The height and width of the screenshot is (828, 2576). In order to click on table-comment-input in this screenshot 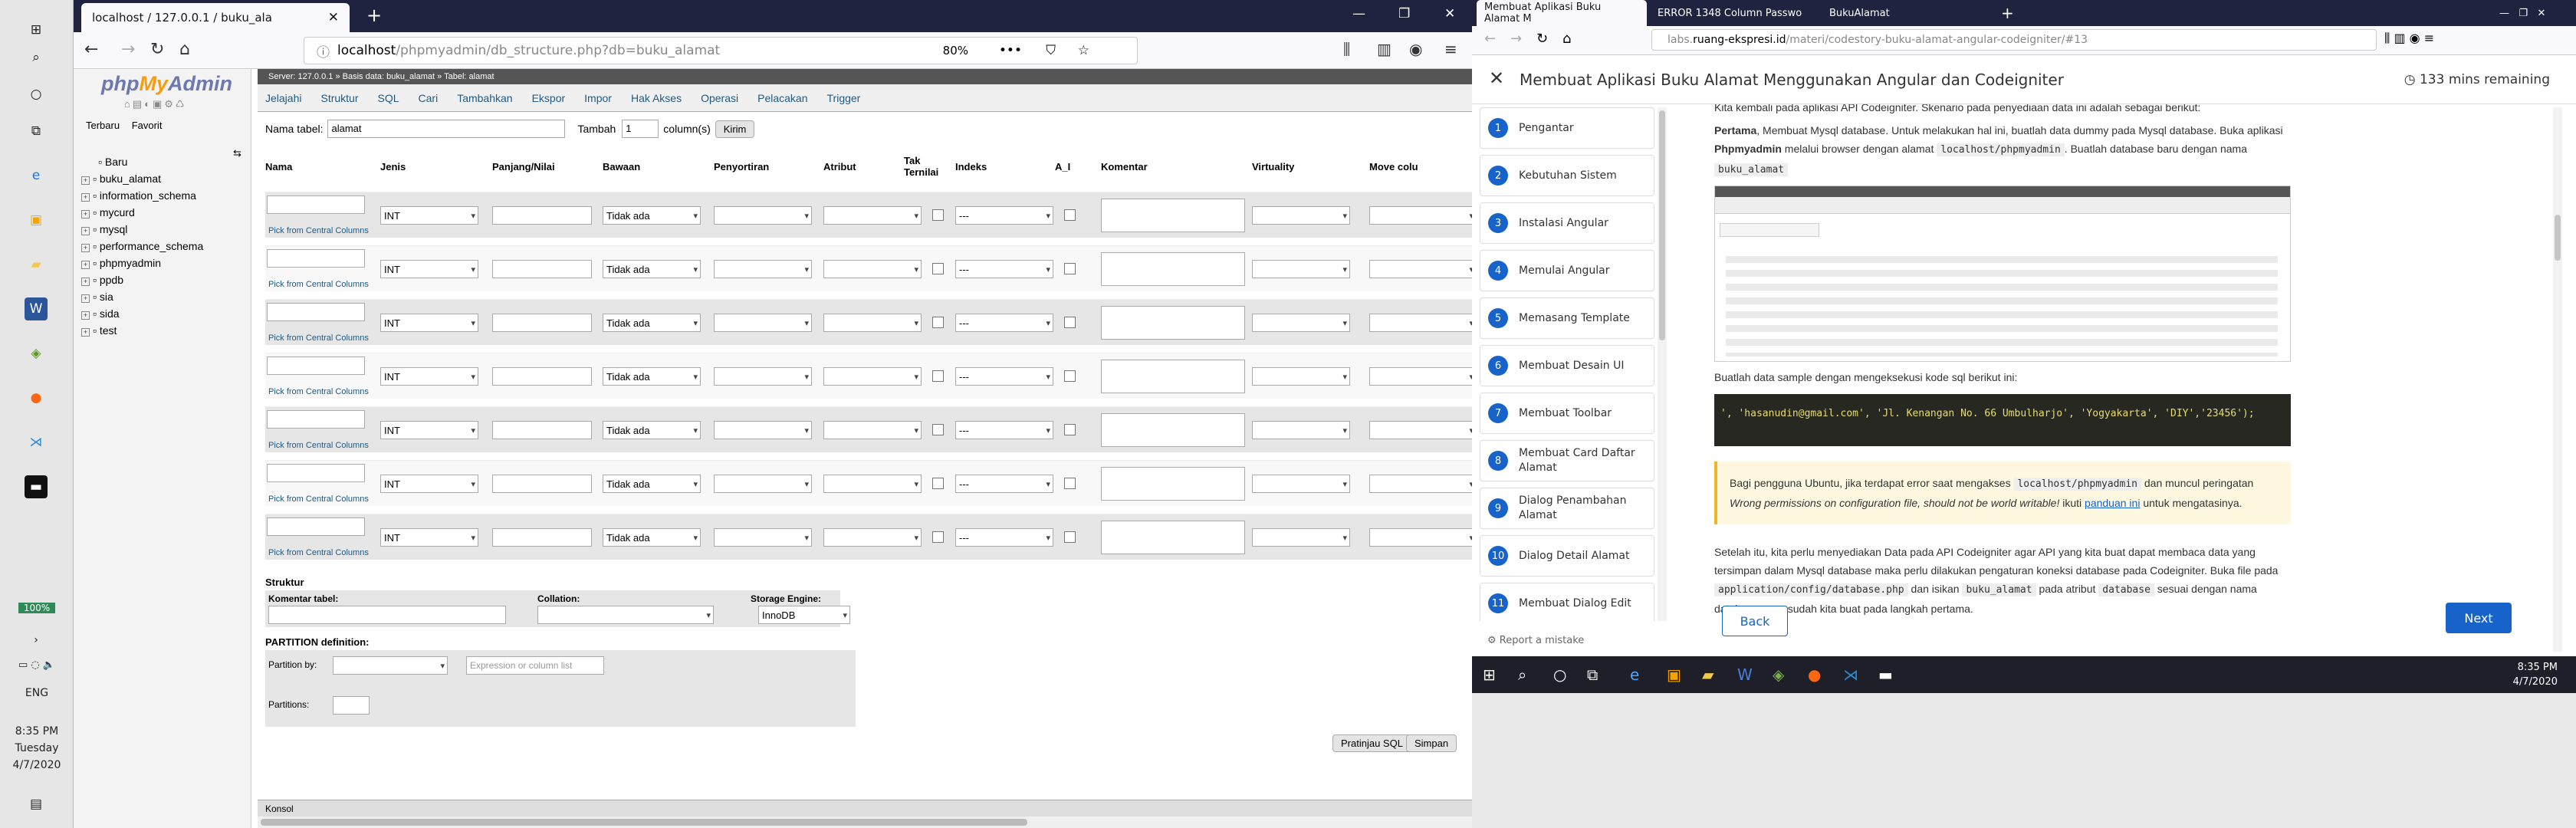, I will do `click(387, 615)`.